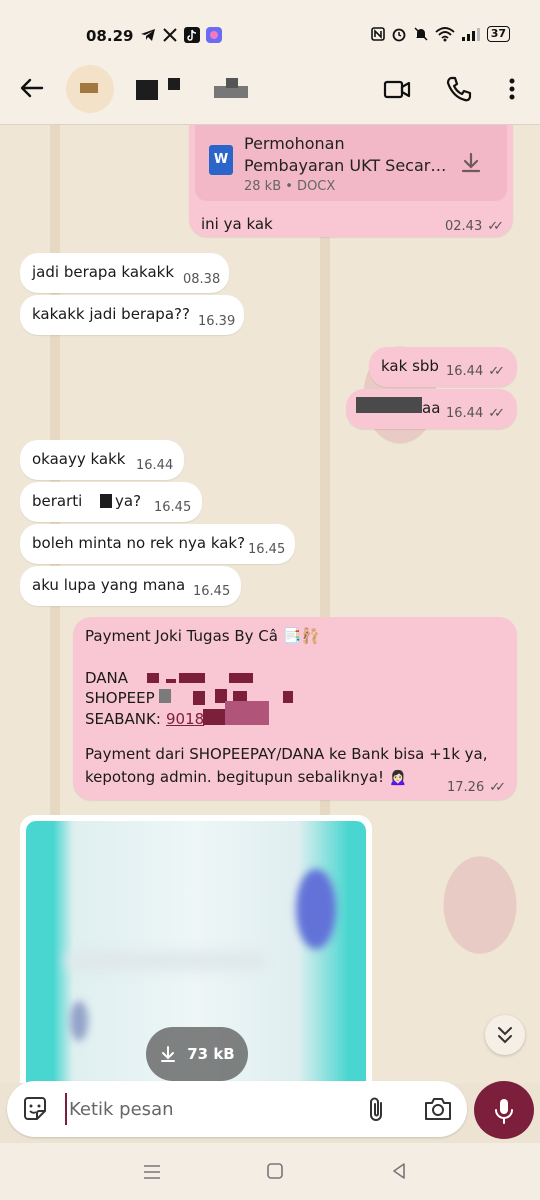  I want to click on back-arrow-icon, so click(32, 88).